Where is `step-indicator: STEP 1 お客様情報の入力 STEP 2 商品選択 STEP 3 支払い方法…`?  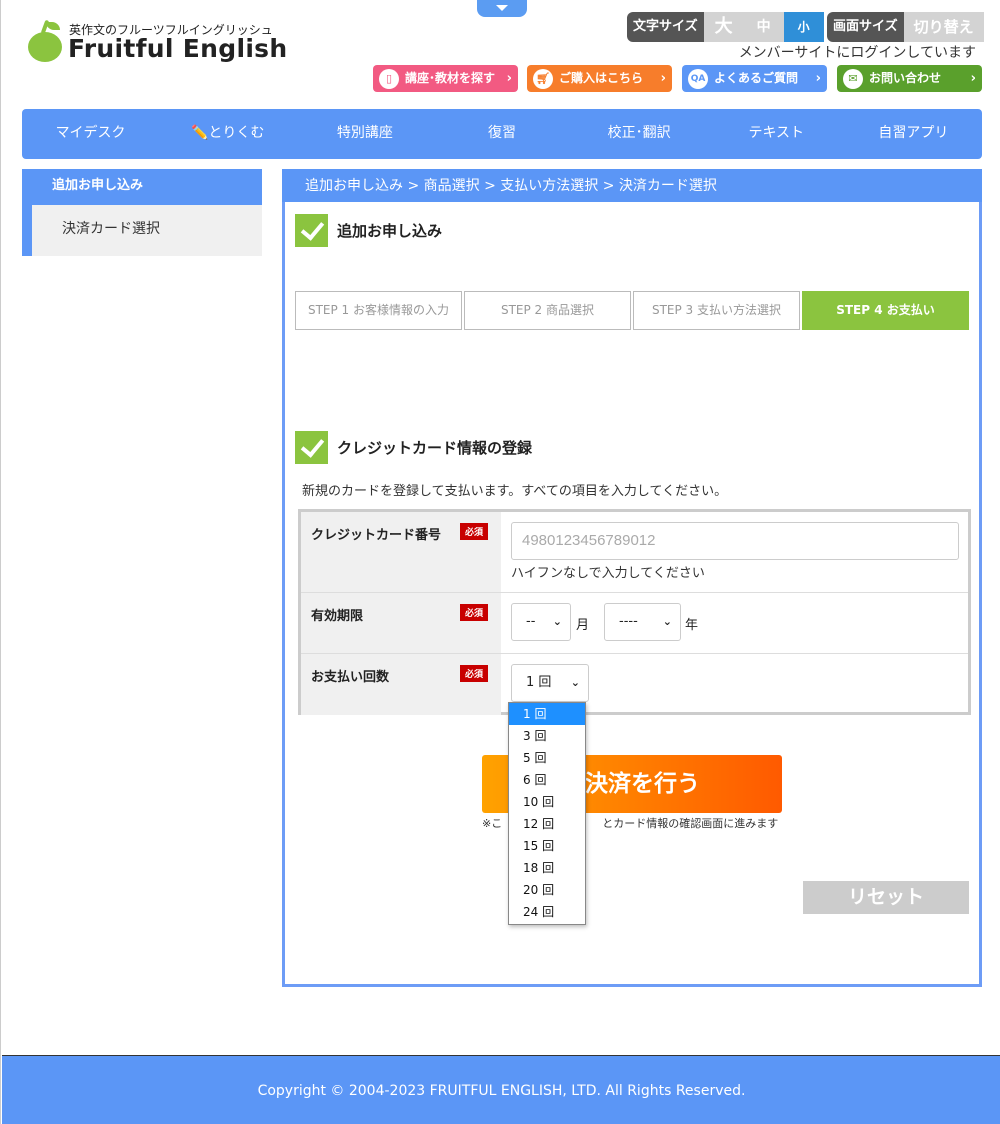 step-indicator: STEP 1 お客様情報の入力 STEP 2 商品選択 STEP 3 支払い方法… is located at coordinates (632, 310).